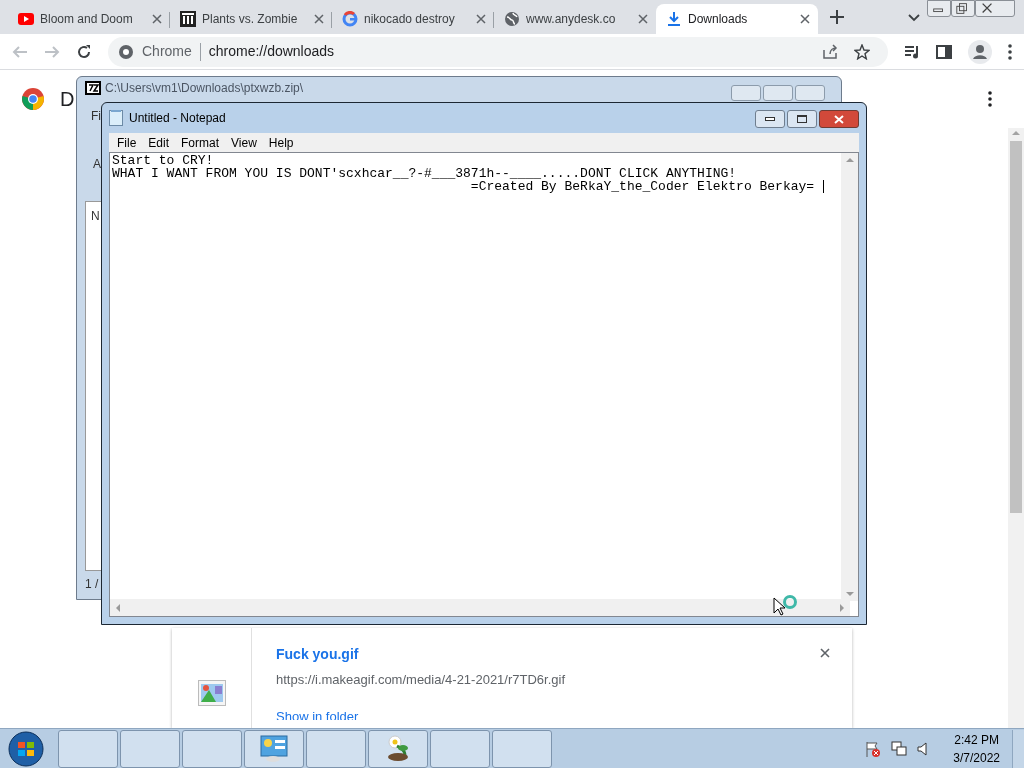 Image resolution: width=1024 pixels, height=768 pixels. I want to click on control-panel-icon, so click(274, 748).